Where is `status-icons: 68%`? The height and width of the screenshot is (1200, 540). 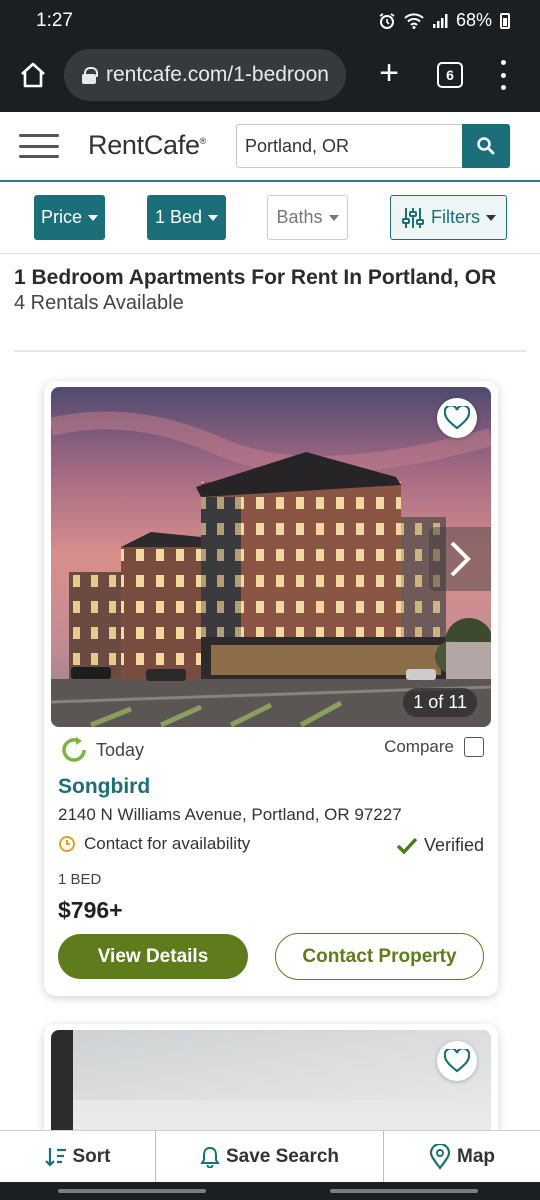
status-icons: 68% is located at coordinates (444, 20).